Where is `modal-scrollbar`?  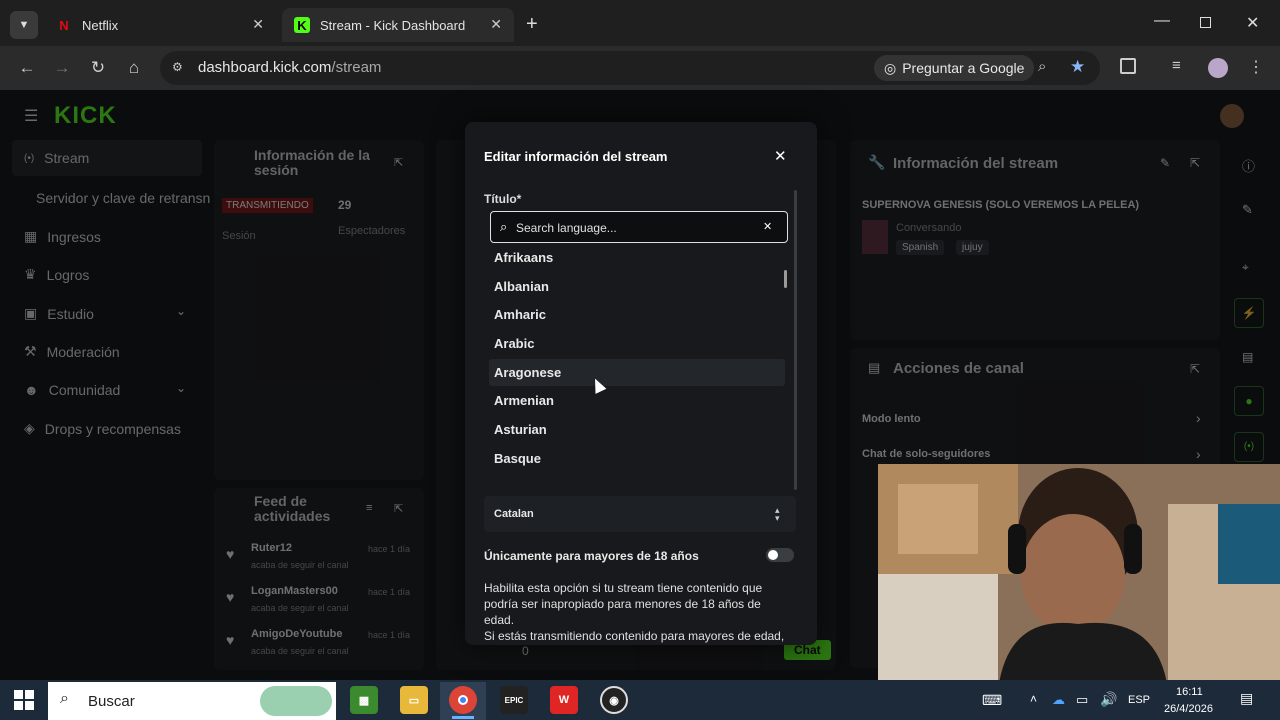
modal-scrollbar is located at coordinates (795, 340).